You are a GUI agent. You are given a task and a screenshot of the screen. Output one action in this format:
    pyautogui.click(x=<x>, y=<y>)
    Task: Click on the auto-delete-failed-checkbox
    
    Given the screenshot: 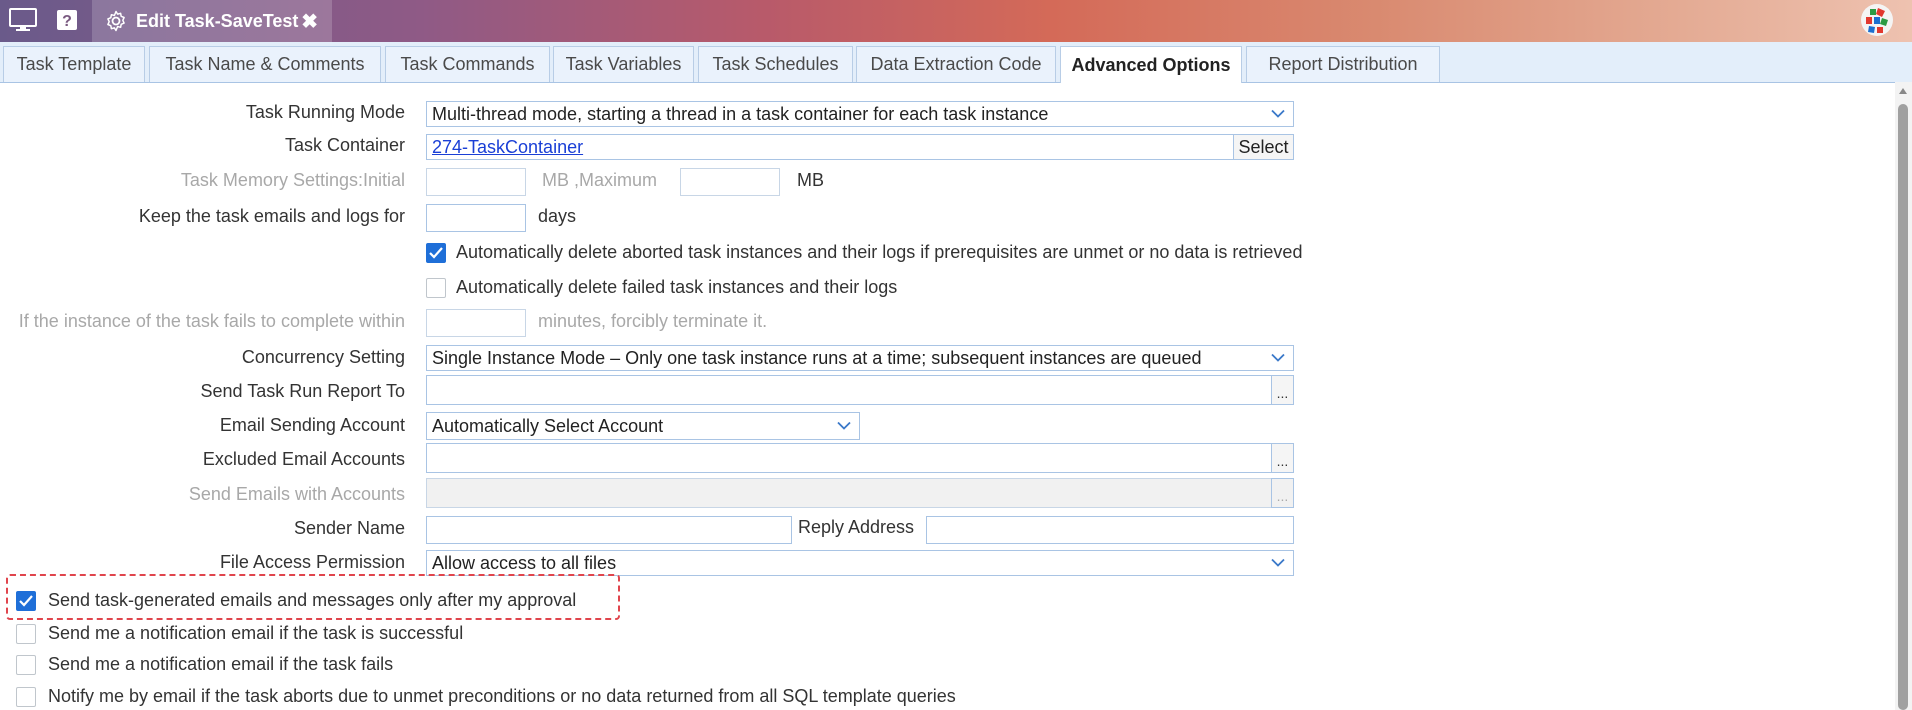 What is the action you would take?
    pyautogui.click(x=436, y=288)
    